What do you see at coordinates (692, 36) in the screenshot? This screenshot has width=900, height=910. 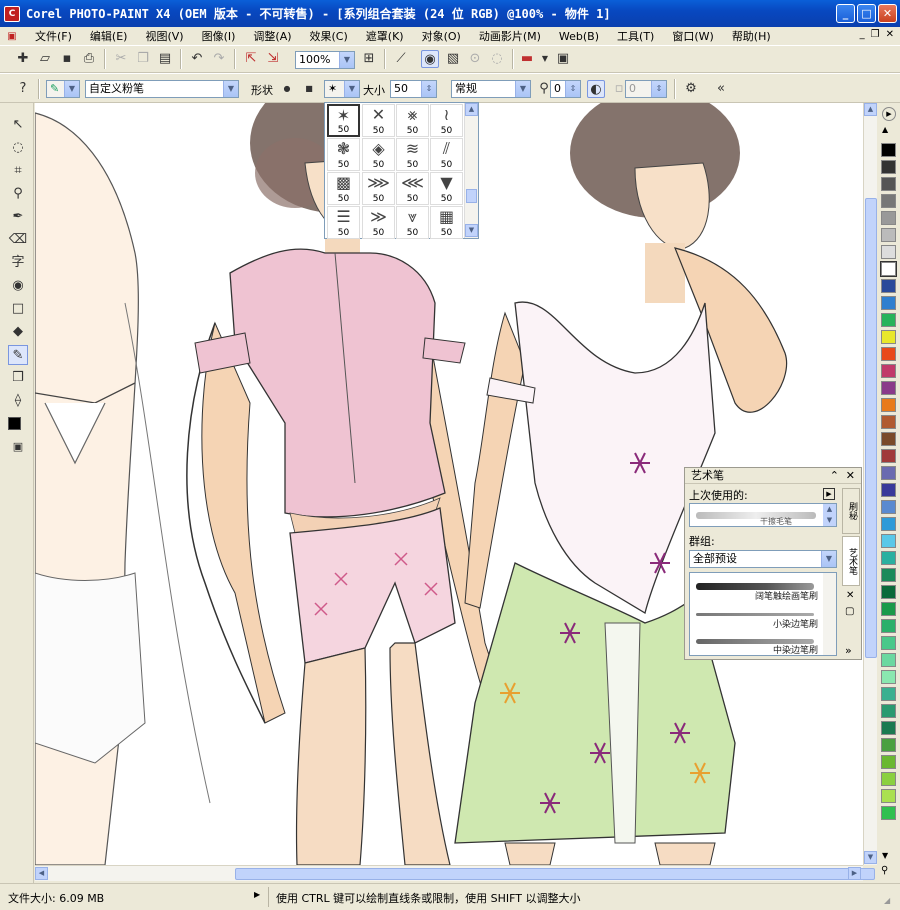 I see `menu-window: 窗口(W)` at bounding box center [692, 36].